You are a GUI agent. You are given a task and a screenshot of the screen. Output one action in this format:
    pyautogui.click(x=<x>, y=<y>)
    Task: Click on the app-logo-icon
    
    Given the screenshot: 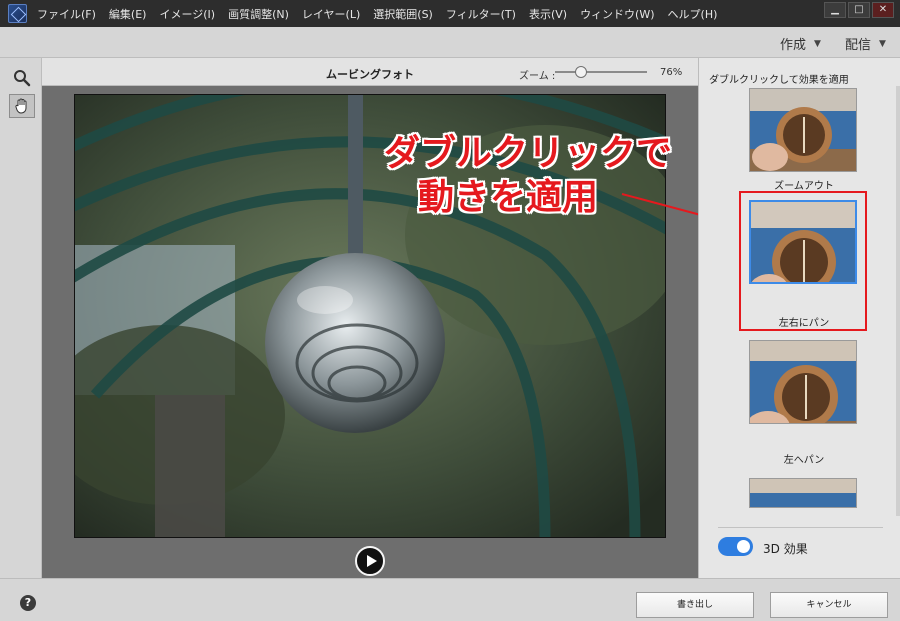 What is the action you would take?
    pyautogui.click(x=17, y=13)
    